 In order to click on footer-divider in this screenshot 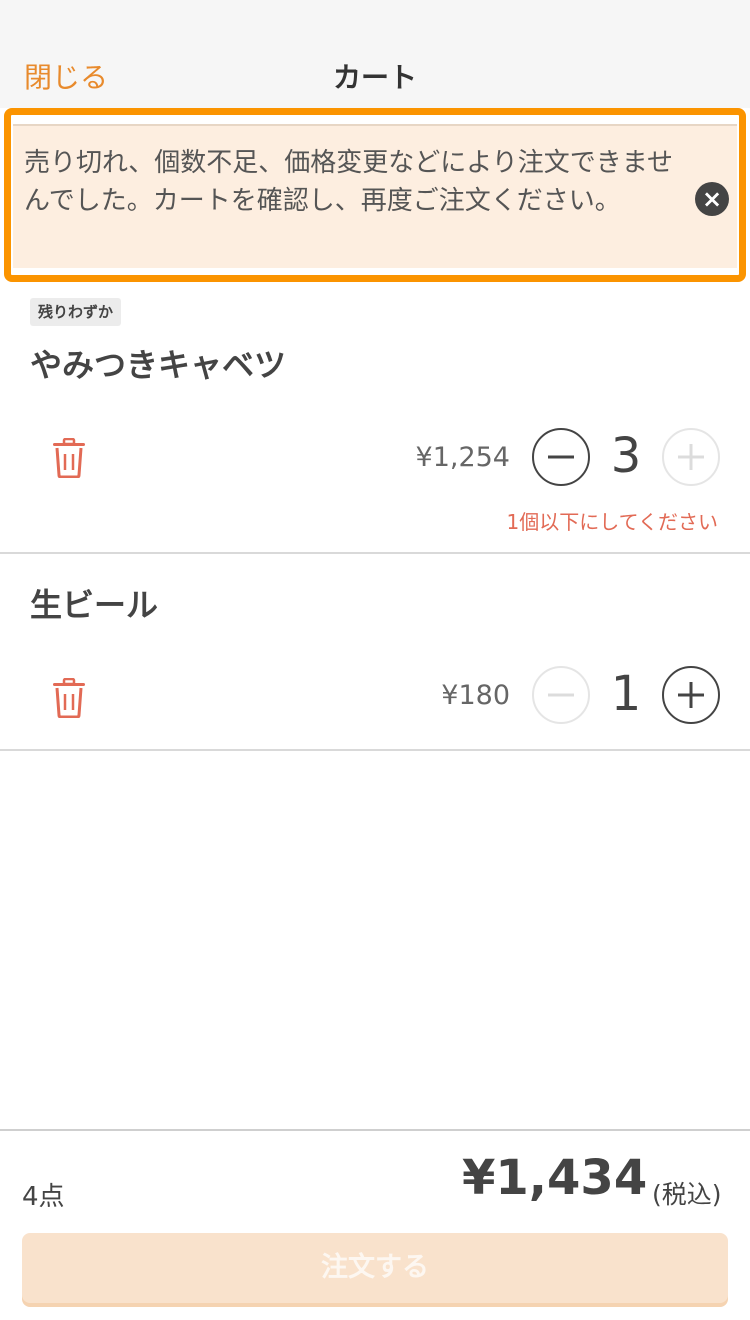, I will do `click(375, 1130)`.